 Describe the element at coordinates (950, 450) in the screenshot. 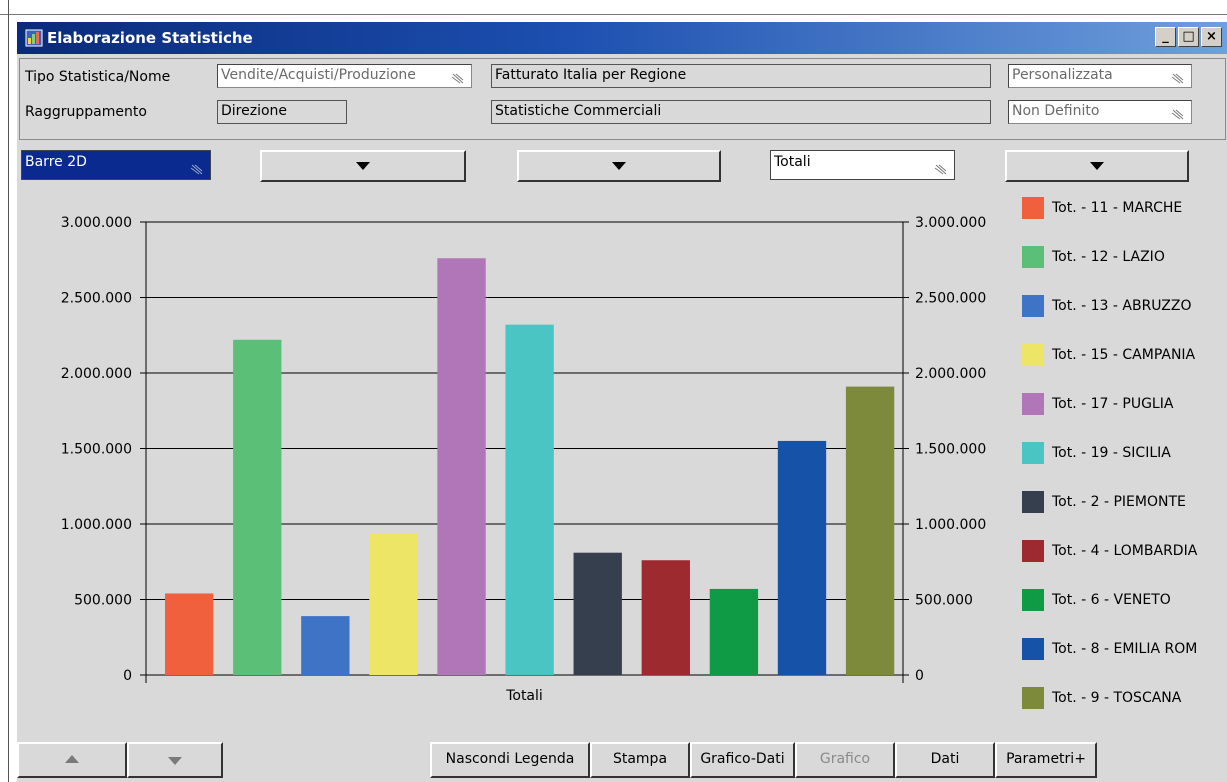

I see `y-tick-label-right: 1.500.000` at that location.